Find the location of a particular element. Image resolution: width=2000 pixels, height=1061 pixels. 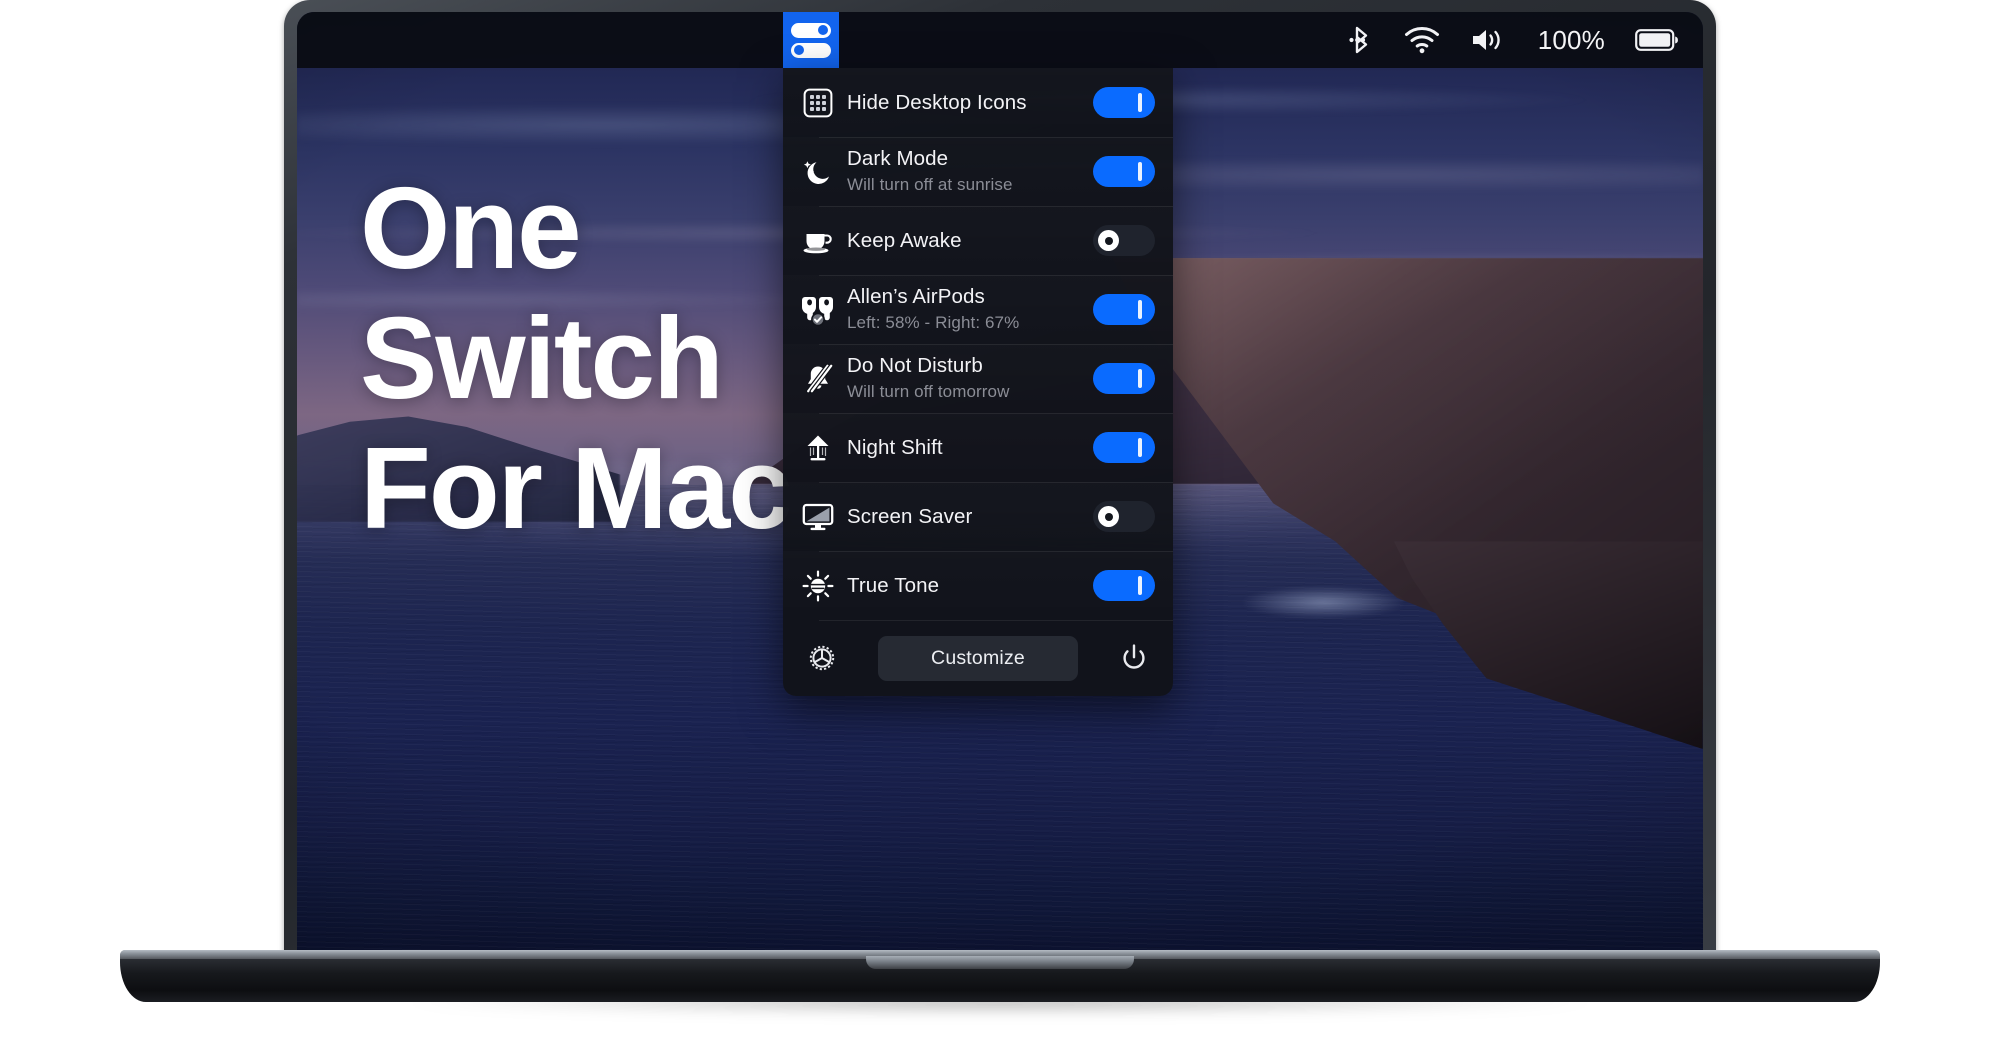

battery-percentage: 100% is located at coordinates (1571, 39).